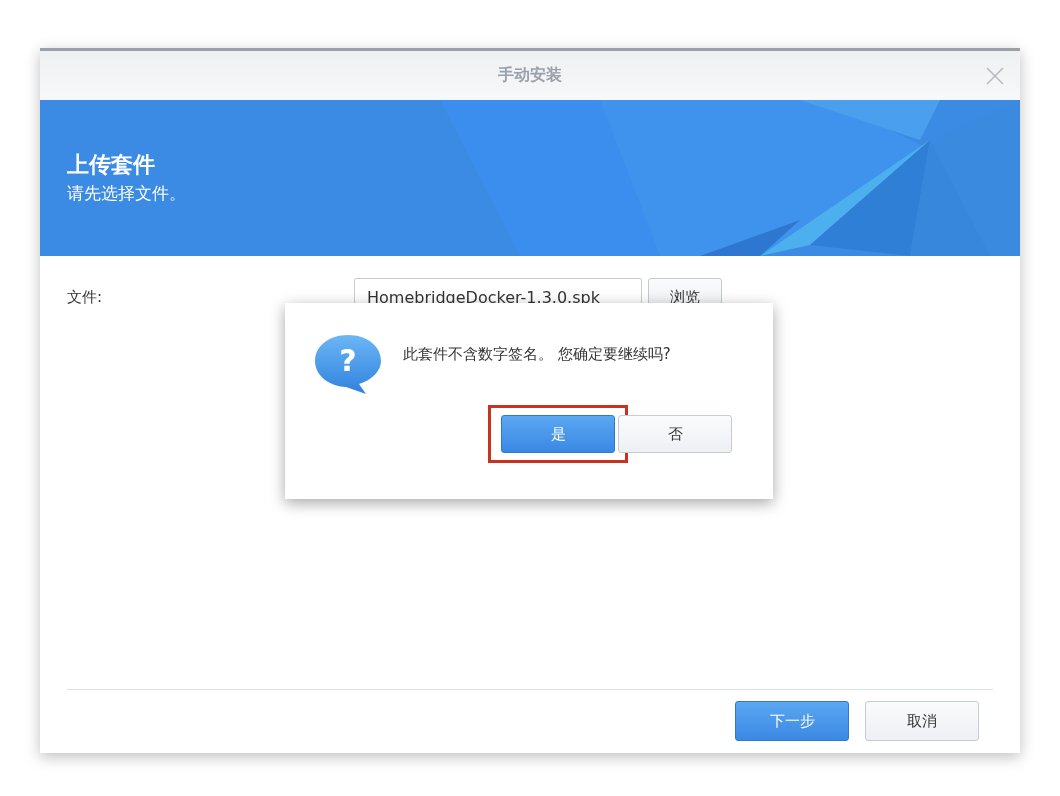 The height and width of the screenshot is (796, 1060). I want to click on cancel-button: 取消, so click(922, 721).